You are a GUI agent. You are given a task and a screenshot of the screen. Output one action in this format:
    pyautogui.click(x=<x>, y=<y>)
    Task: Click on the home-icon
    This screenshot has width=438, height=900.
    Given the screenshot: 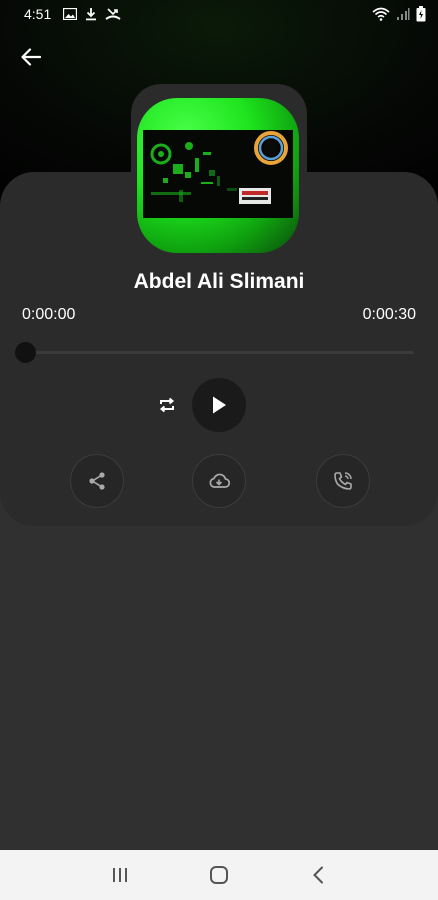 What is the action you would take?
    pyautogui.click(x=218, y=875)
    